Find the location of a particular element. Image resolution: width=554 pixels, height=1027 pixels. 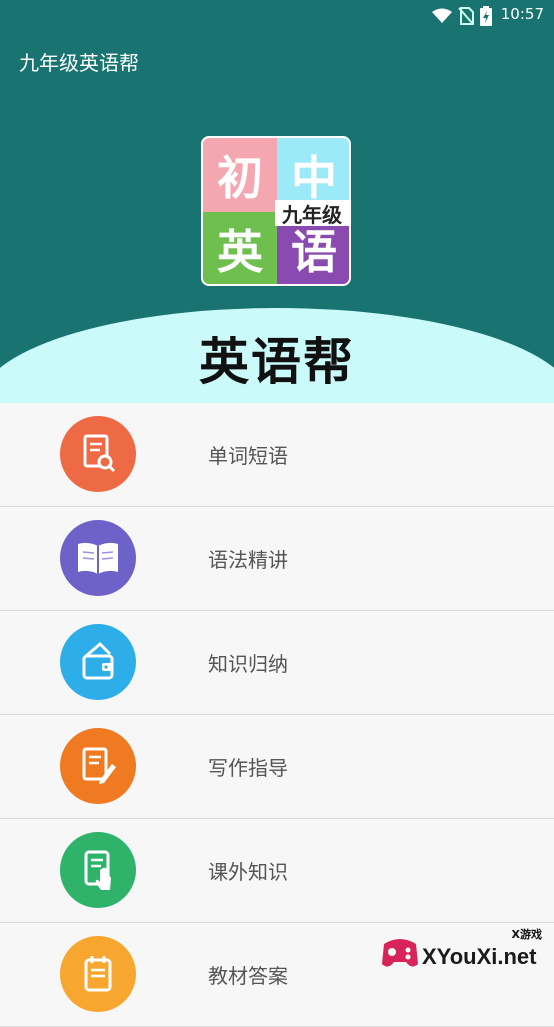

gamepad-logo-icon is located at coordinates (400, 953).